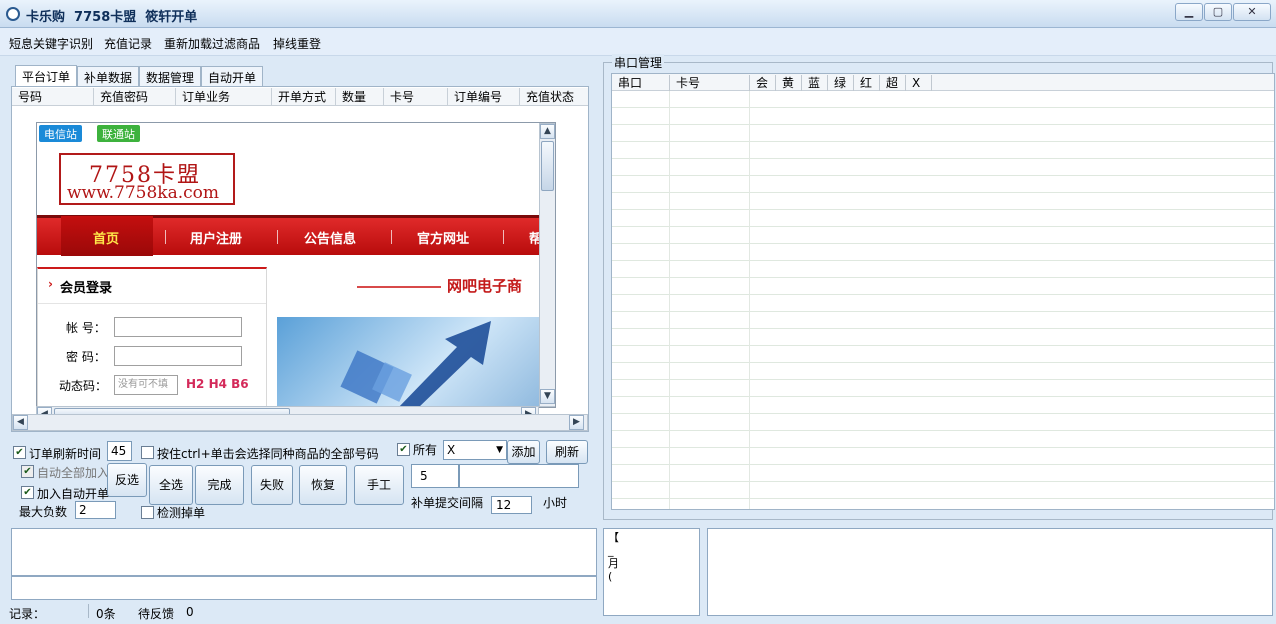 This screenshot has width=1276, height=624. What do you see at coordinates (190, 612) in the screenshot?
I see `pending-value: 0` at bounding box center [190, 612].